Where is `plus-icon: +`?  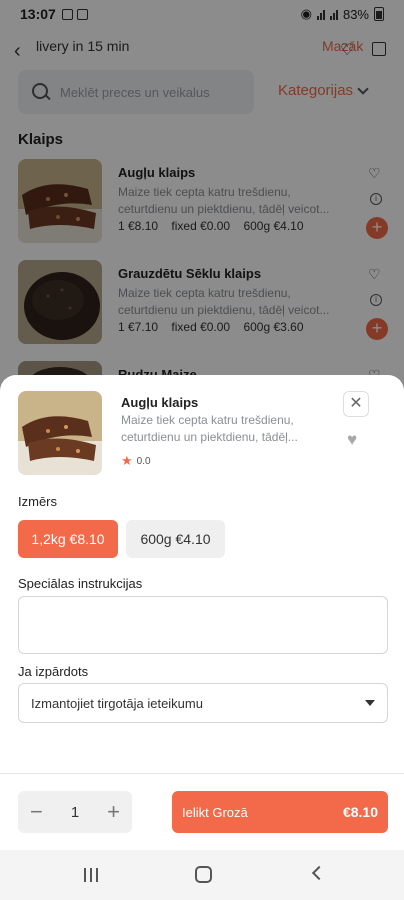
plus-icon: + is located at coordinates (113, 812).